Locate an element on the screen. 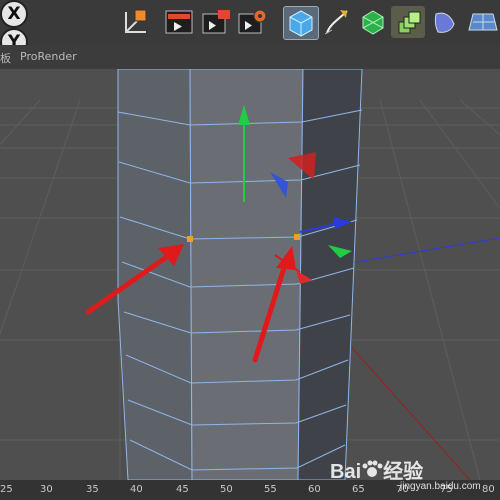 The image size is (500, 500). selected-point-right is located at coordinates (297, 237).